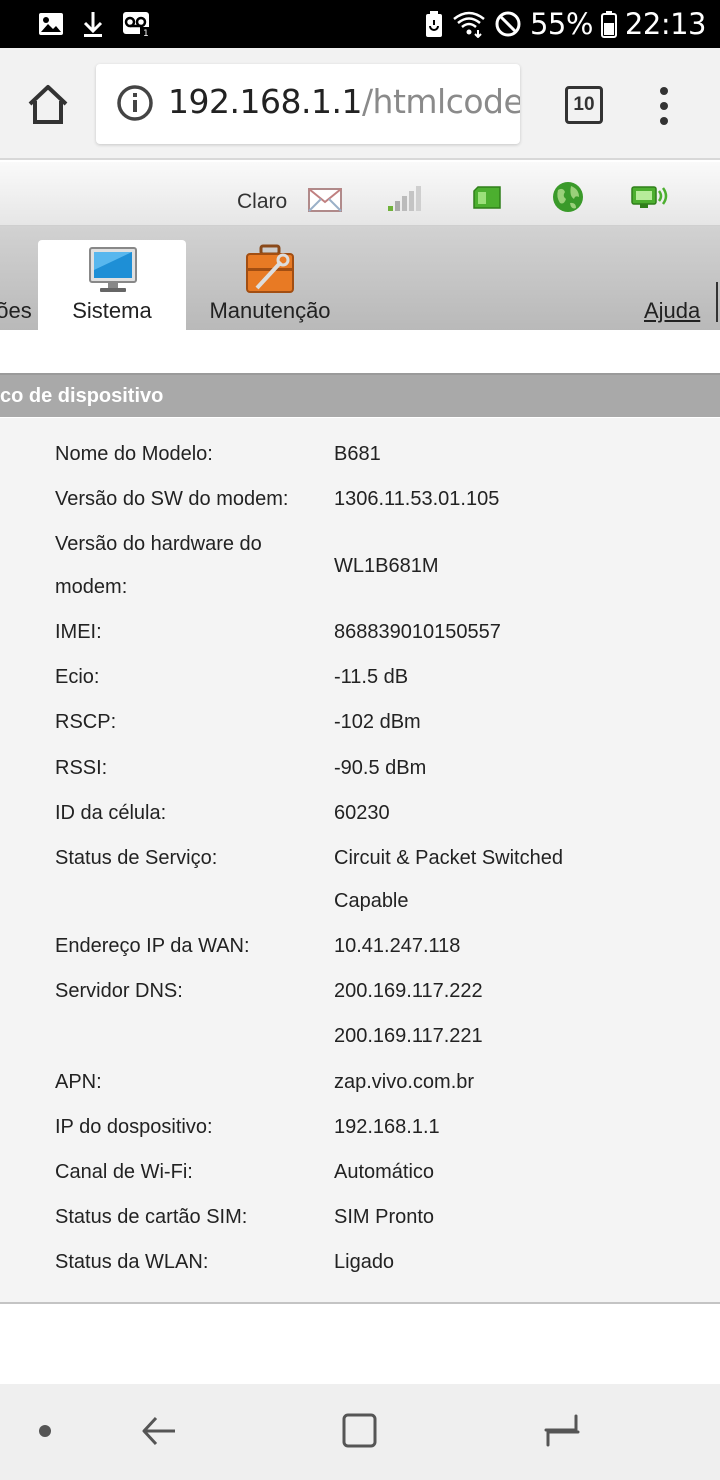 The image size is (720, 1480). Describe the element at coordinates (417, 499) in the screenshot. I see `row-value: 1306.11.53.01.105` at that location.